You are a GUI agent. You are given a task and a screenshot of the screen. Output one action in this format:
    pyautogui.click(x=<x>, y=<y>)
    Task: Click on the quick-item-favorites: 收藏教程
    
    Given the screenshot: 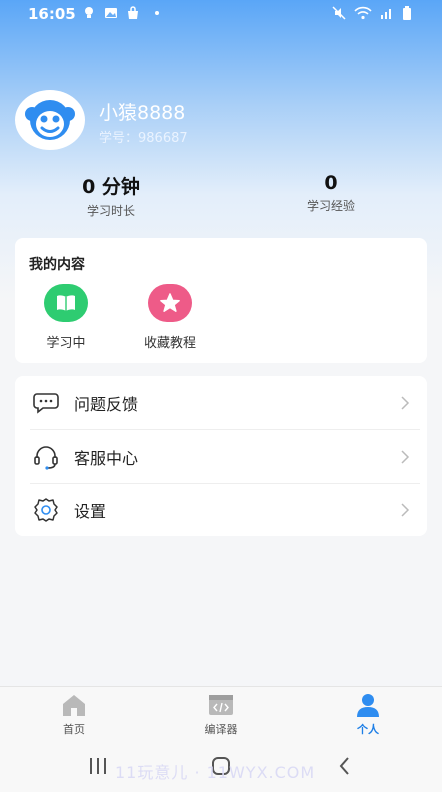 What is the action you would take?
    pyautogui.click(x=170, y=317)
    